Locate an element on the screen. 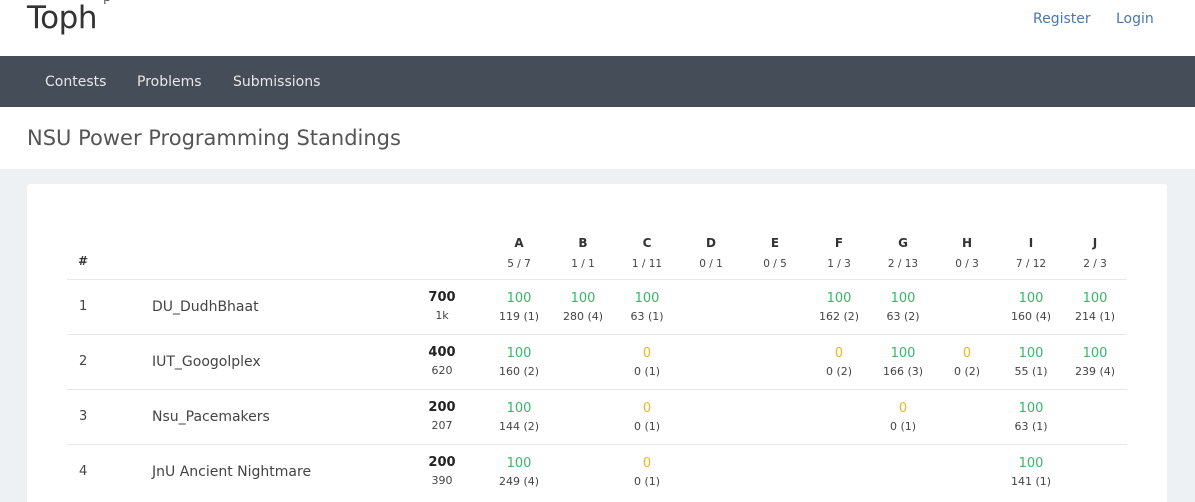 This screenshot has width=1195, height=502. problem-cell: 100 55 (1) is located at coordinates (1031, 361).